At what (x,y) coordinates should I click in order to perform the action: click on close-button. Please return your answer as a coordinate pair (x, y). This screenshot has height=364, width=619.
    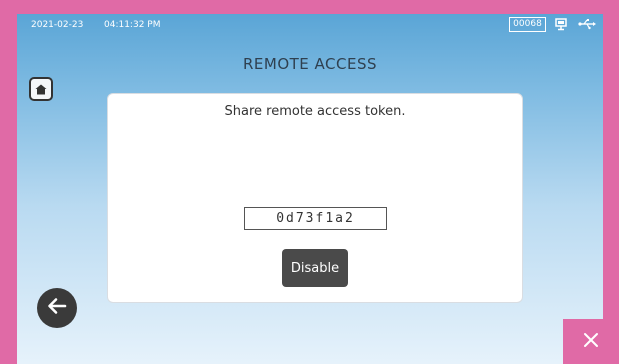
    Looking at the image, I should click on (591, 341).